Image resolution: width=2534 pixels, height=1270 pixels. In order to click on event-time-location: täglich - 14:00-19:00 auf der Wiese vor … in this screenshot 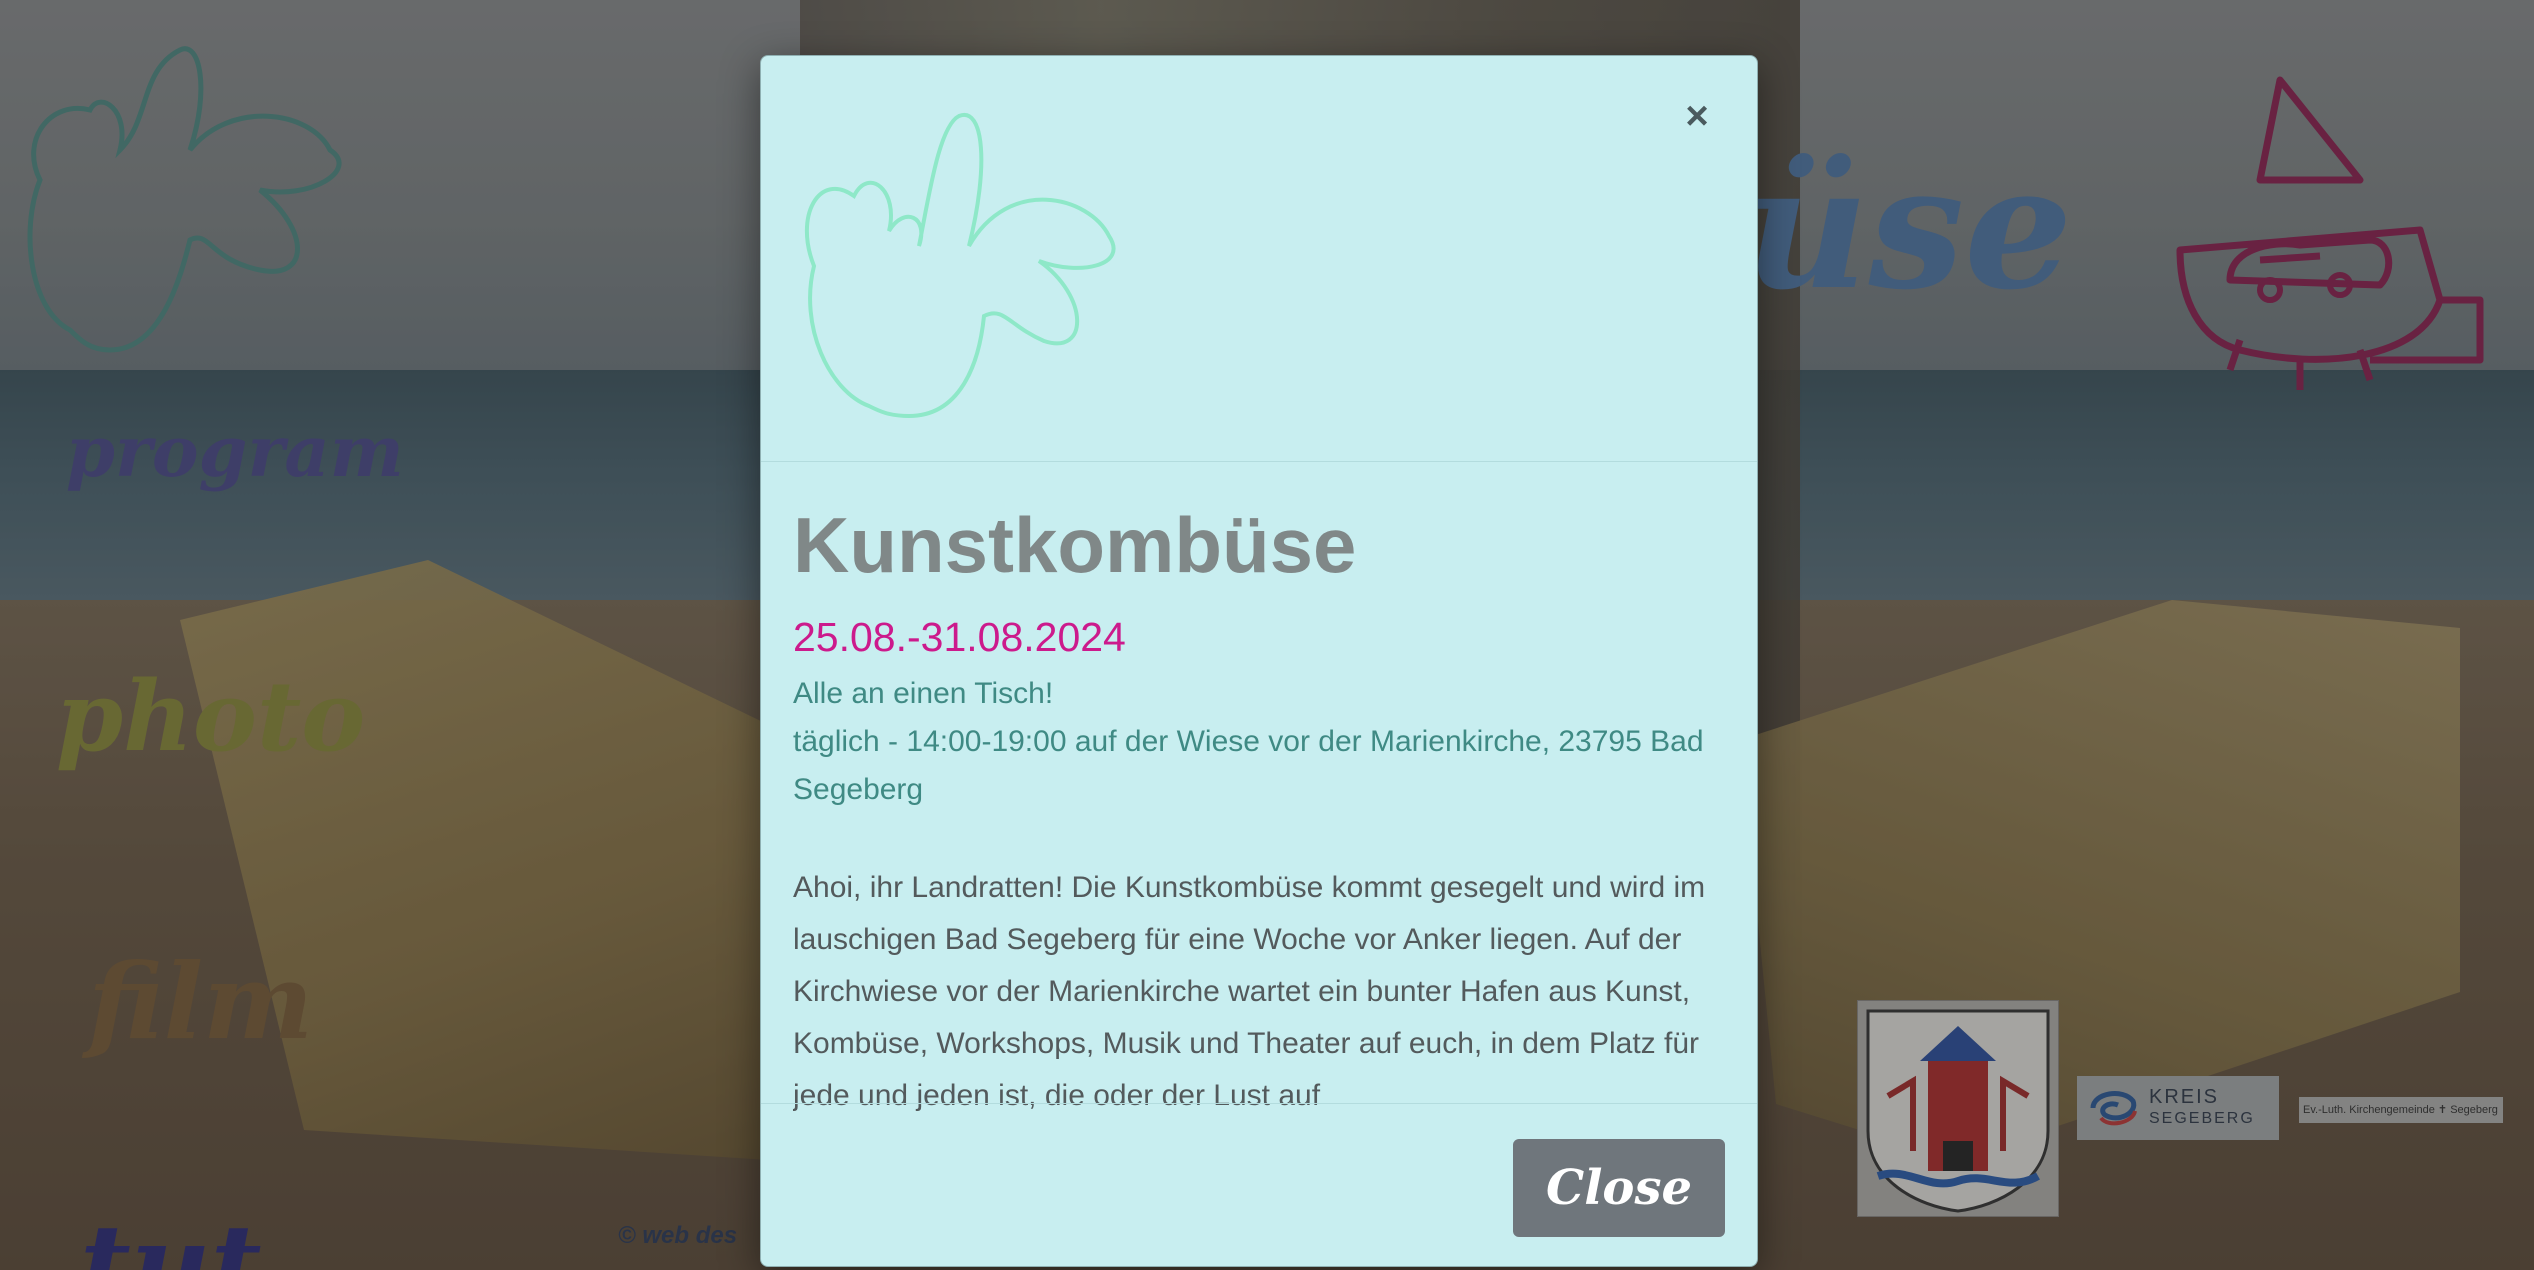, I will do `click(1248, 765)`.